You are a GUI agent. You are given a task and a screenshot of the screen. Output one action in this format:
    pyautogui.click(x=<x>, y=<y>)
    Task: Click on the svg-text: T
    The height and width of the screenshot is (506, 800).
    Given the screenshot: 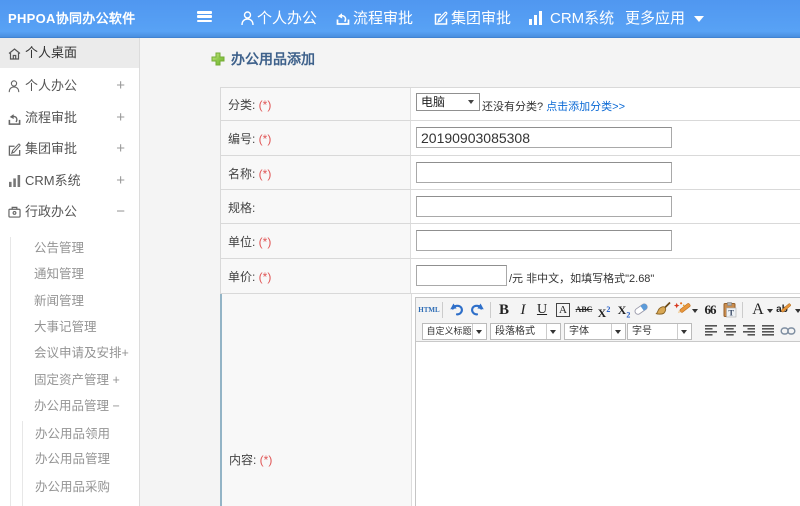 What is the action you would take?
    pyautogui.click(x=731, y=313)
    